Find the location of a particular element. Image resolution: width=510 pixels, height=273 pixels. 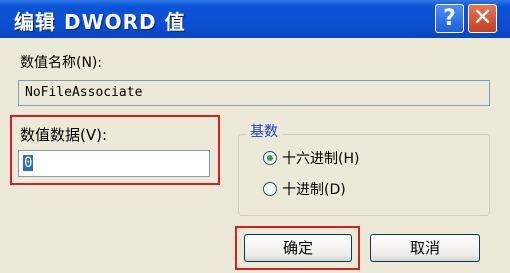

radio-decimal is located at coordinates (270, 189).